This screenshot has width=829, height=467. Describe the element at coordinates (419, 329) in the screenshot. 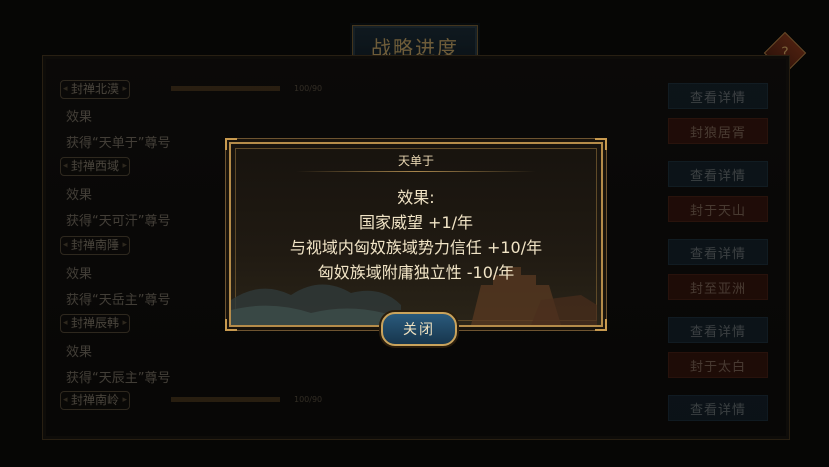

I see `close-button: 关闭` at that location.